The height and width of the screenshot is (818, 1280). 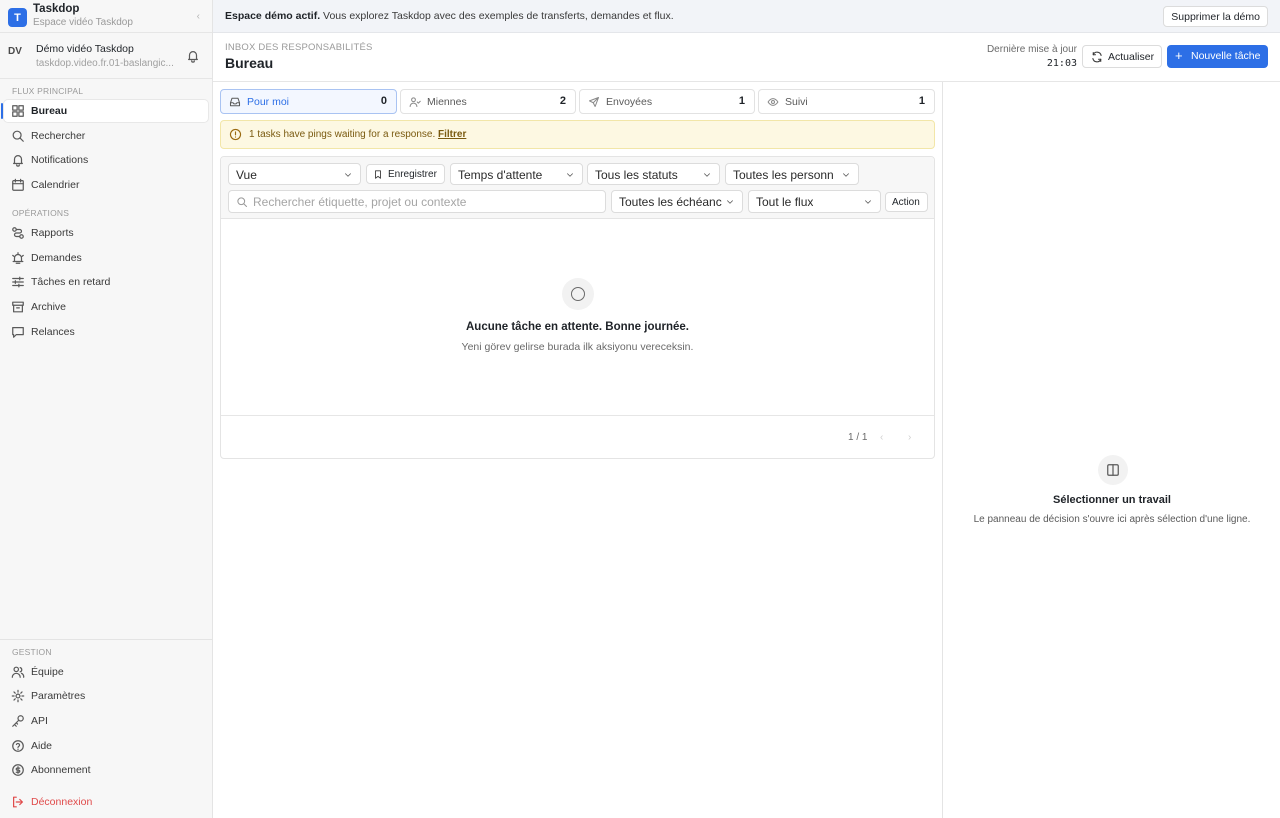 What do you see at coordinates (52, 233) in the screenshot?
I see `sidebar-item-label: Rapports` at bounding box center [52, 233].